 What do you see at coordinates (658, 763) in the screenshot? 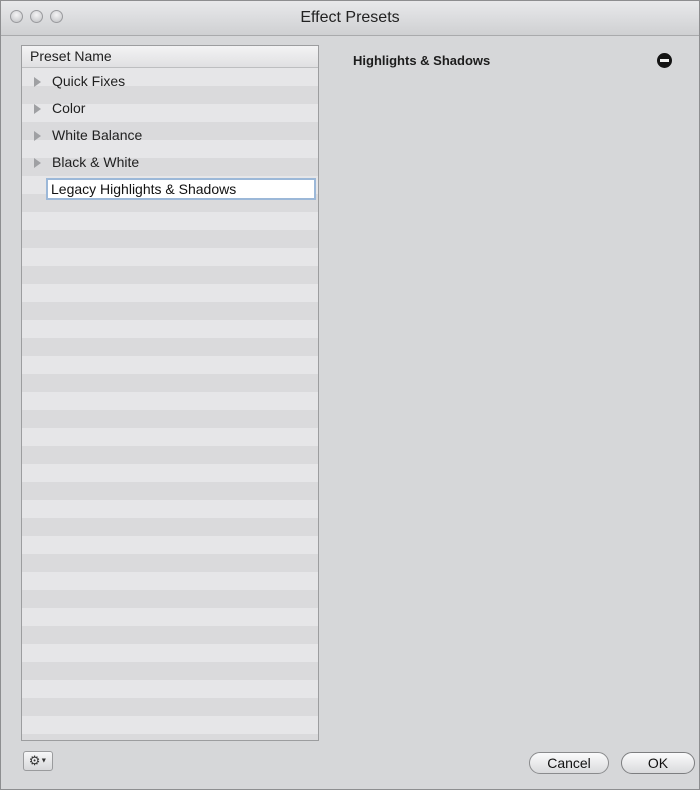
I see `ok-button: OK` at bounding box center [658, 763].